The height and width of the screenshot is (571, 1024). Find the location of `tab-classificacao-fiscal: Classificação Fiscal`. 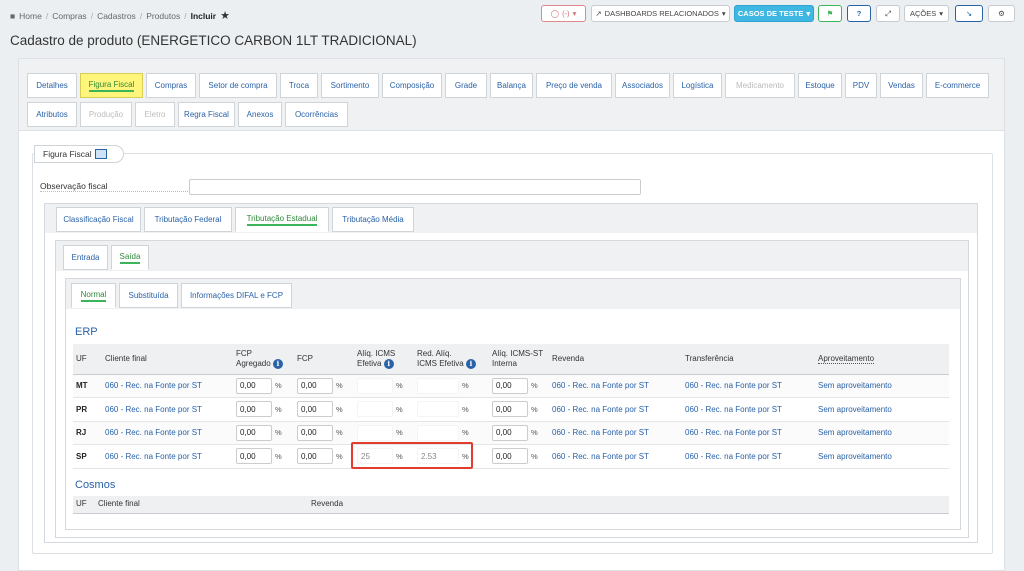

tab-classificacao-fiscal: Classificação Fiscal is located at coordinates (98, 219).